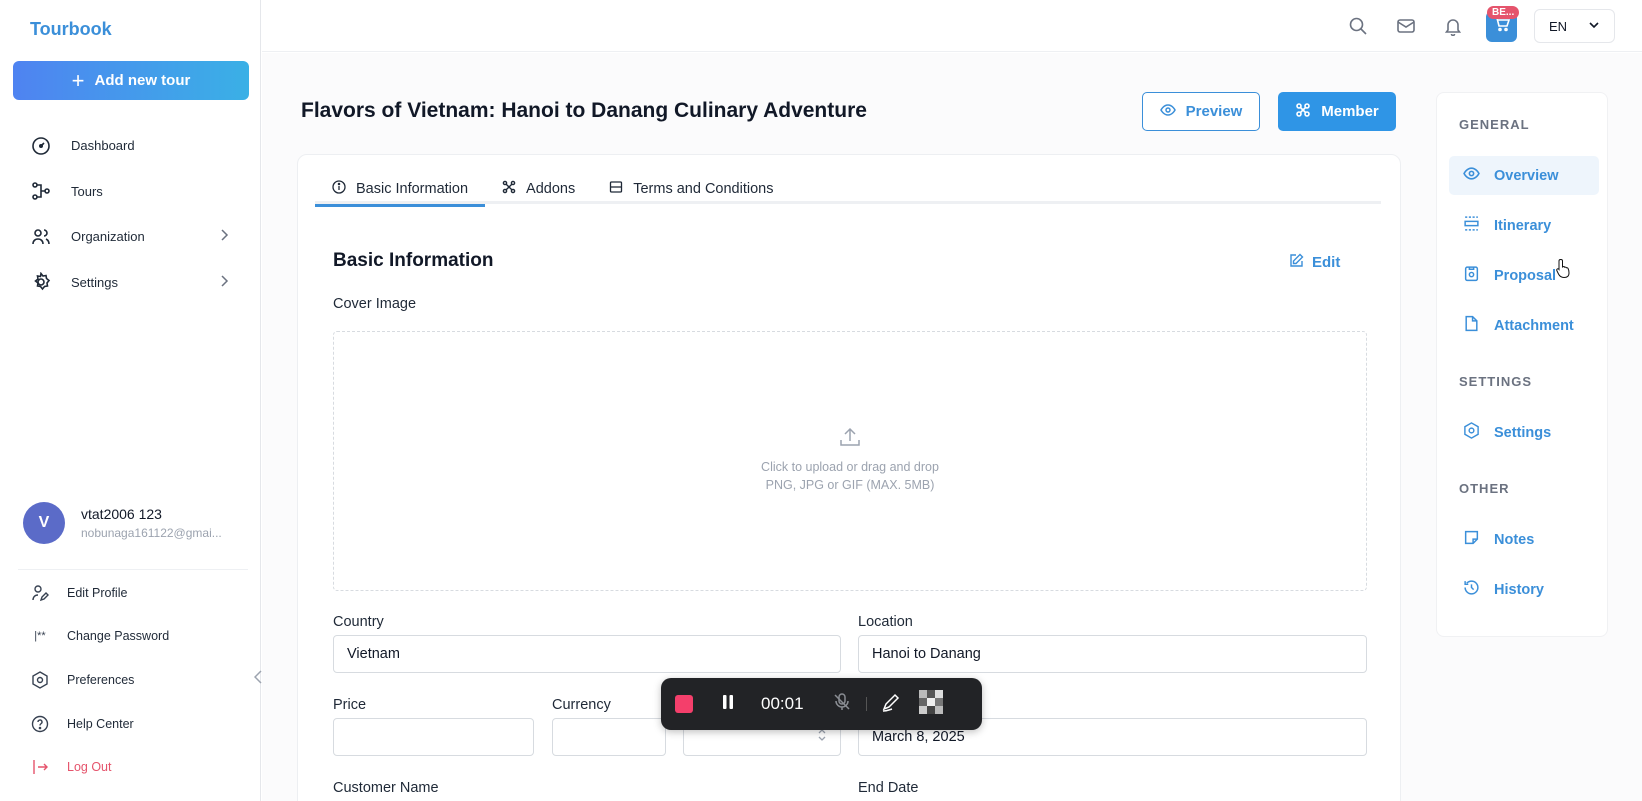 The height and width of the screenshot is (801, 1642). What do you see at coordinates (100, 723) in the screenshot?
I see `help-center-label: Help Center` at bounding box center [100, 723].